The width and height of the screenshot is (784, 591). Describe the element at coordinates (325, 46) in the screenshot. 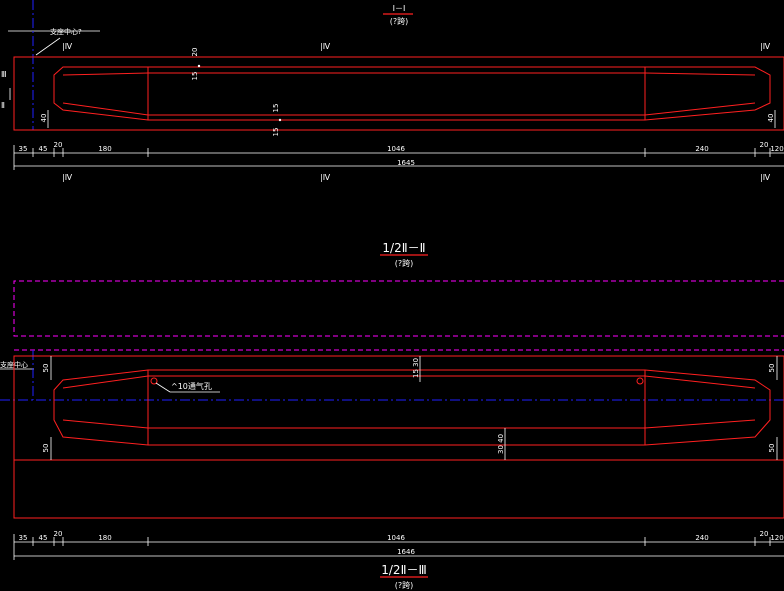

I see `mark-top-mid: |Ⅳ` at that location.